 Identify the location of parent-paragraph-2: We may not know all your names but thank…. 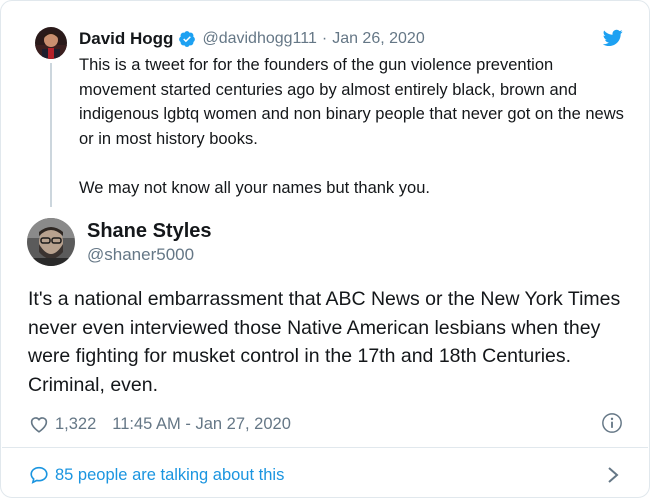
(254, 187).